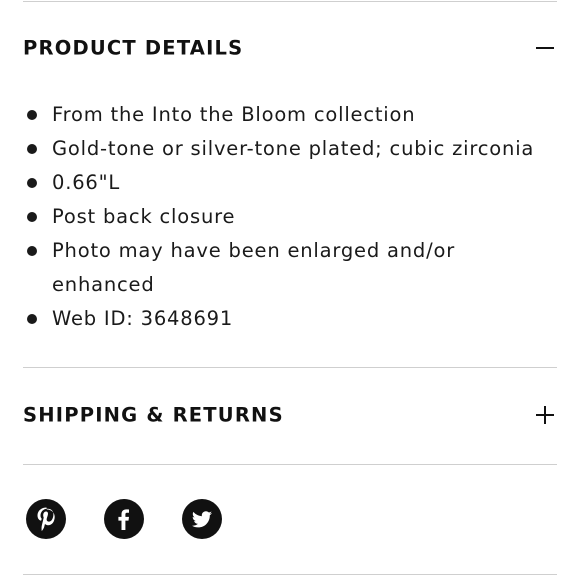 The image size is (580, 580). Describe the element at coordinates (545, 48) in the screenshot. I see `minus-icon` at that location.